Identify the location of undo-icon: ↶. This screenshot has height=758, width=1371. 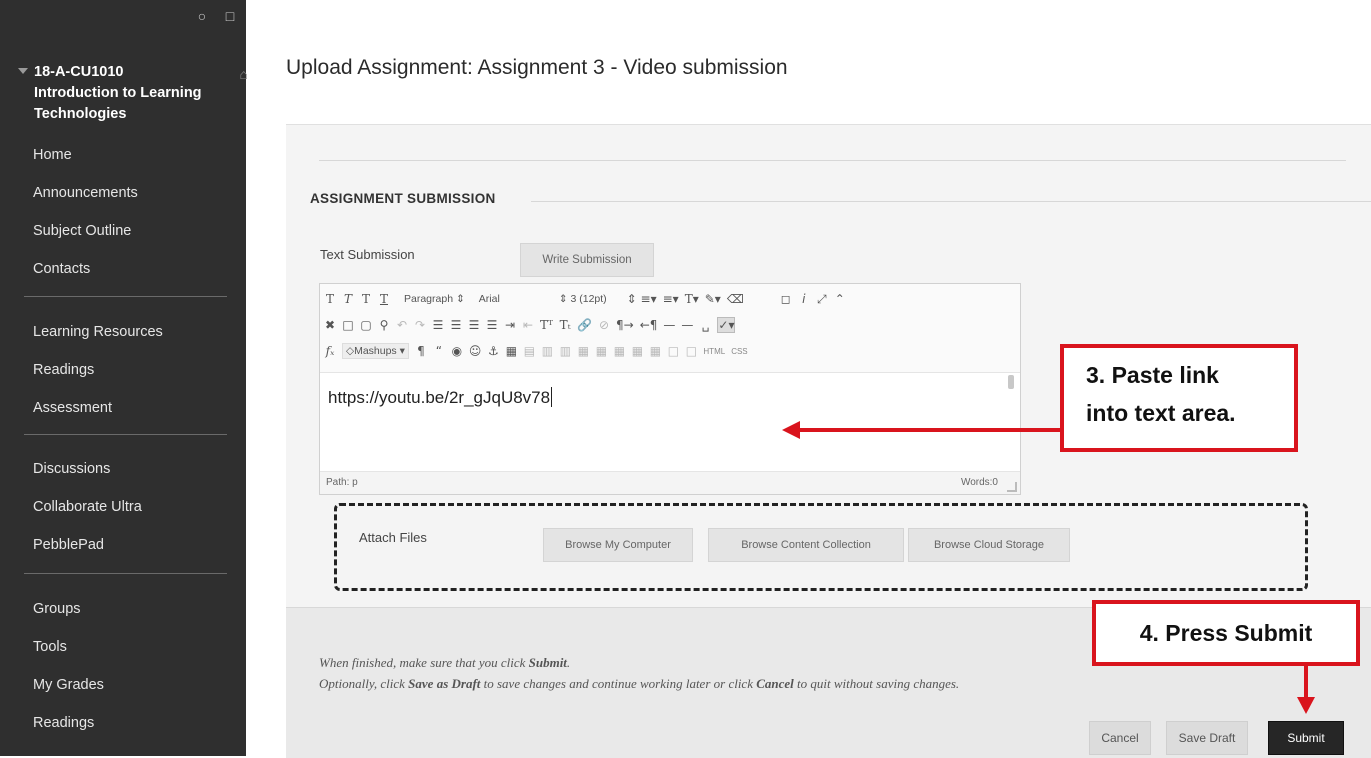
(402, 325).